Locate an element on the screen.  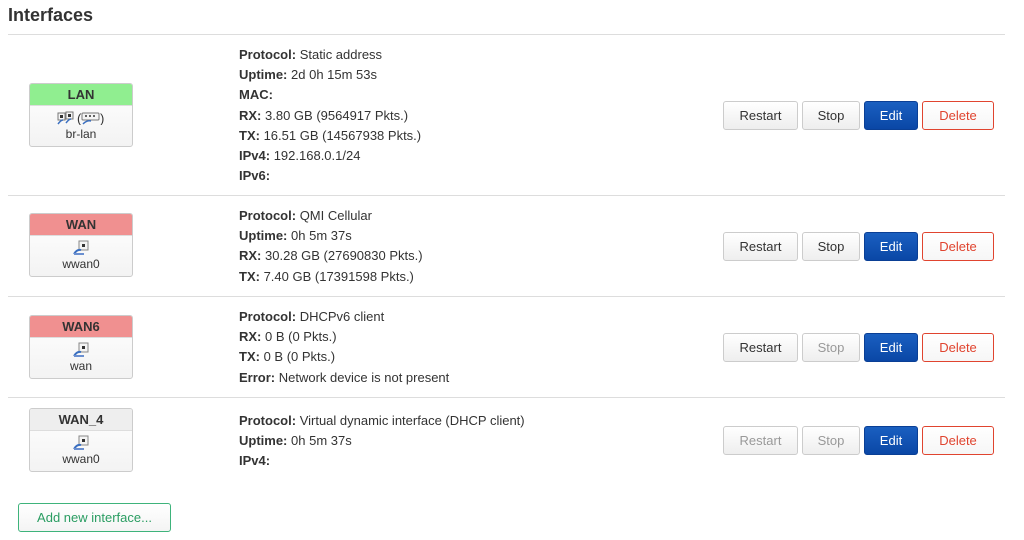
detail-line: IPv6: is located at coordinates (330, 176).